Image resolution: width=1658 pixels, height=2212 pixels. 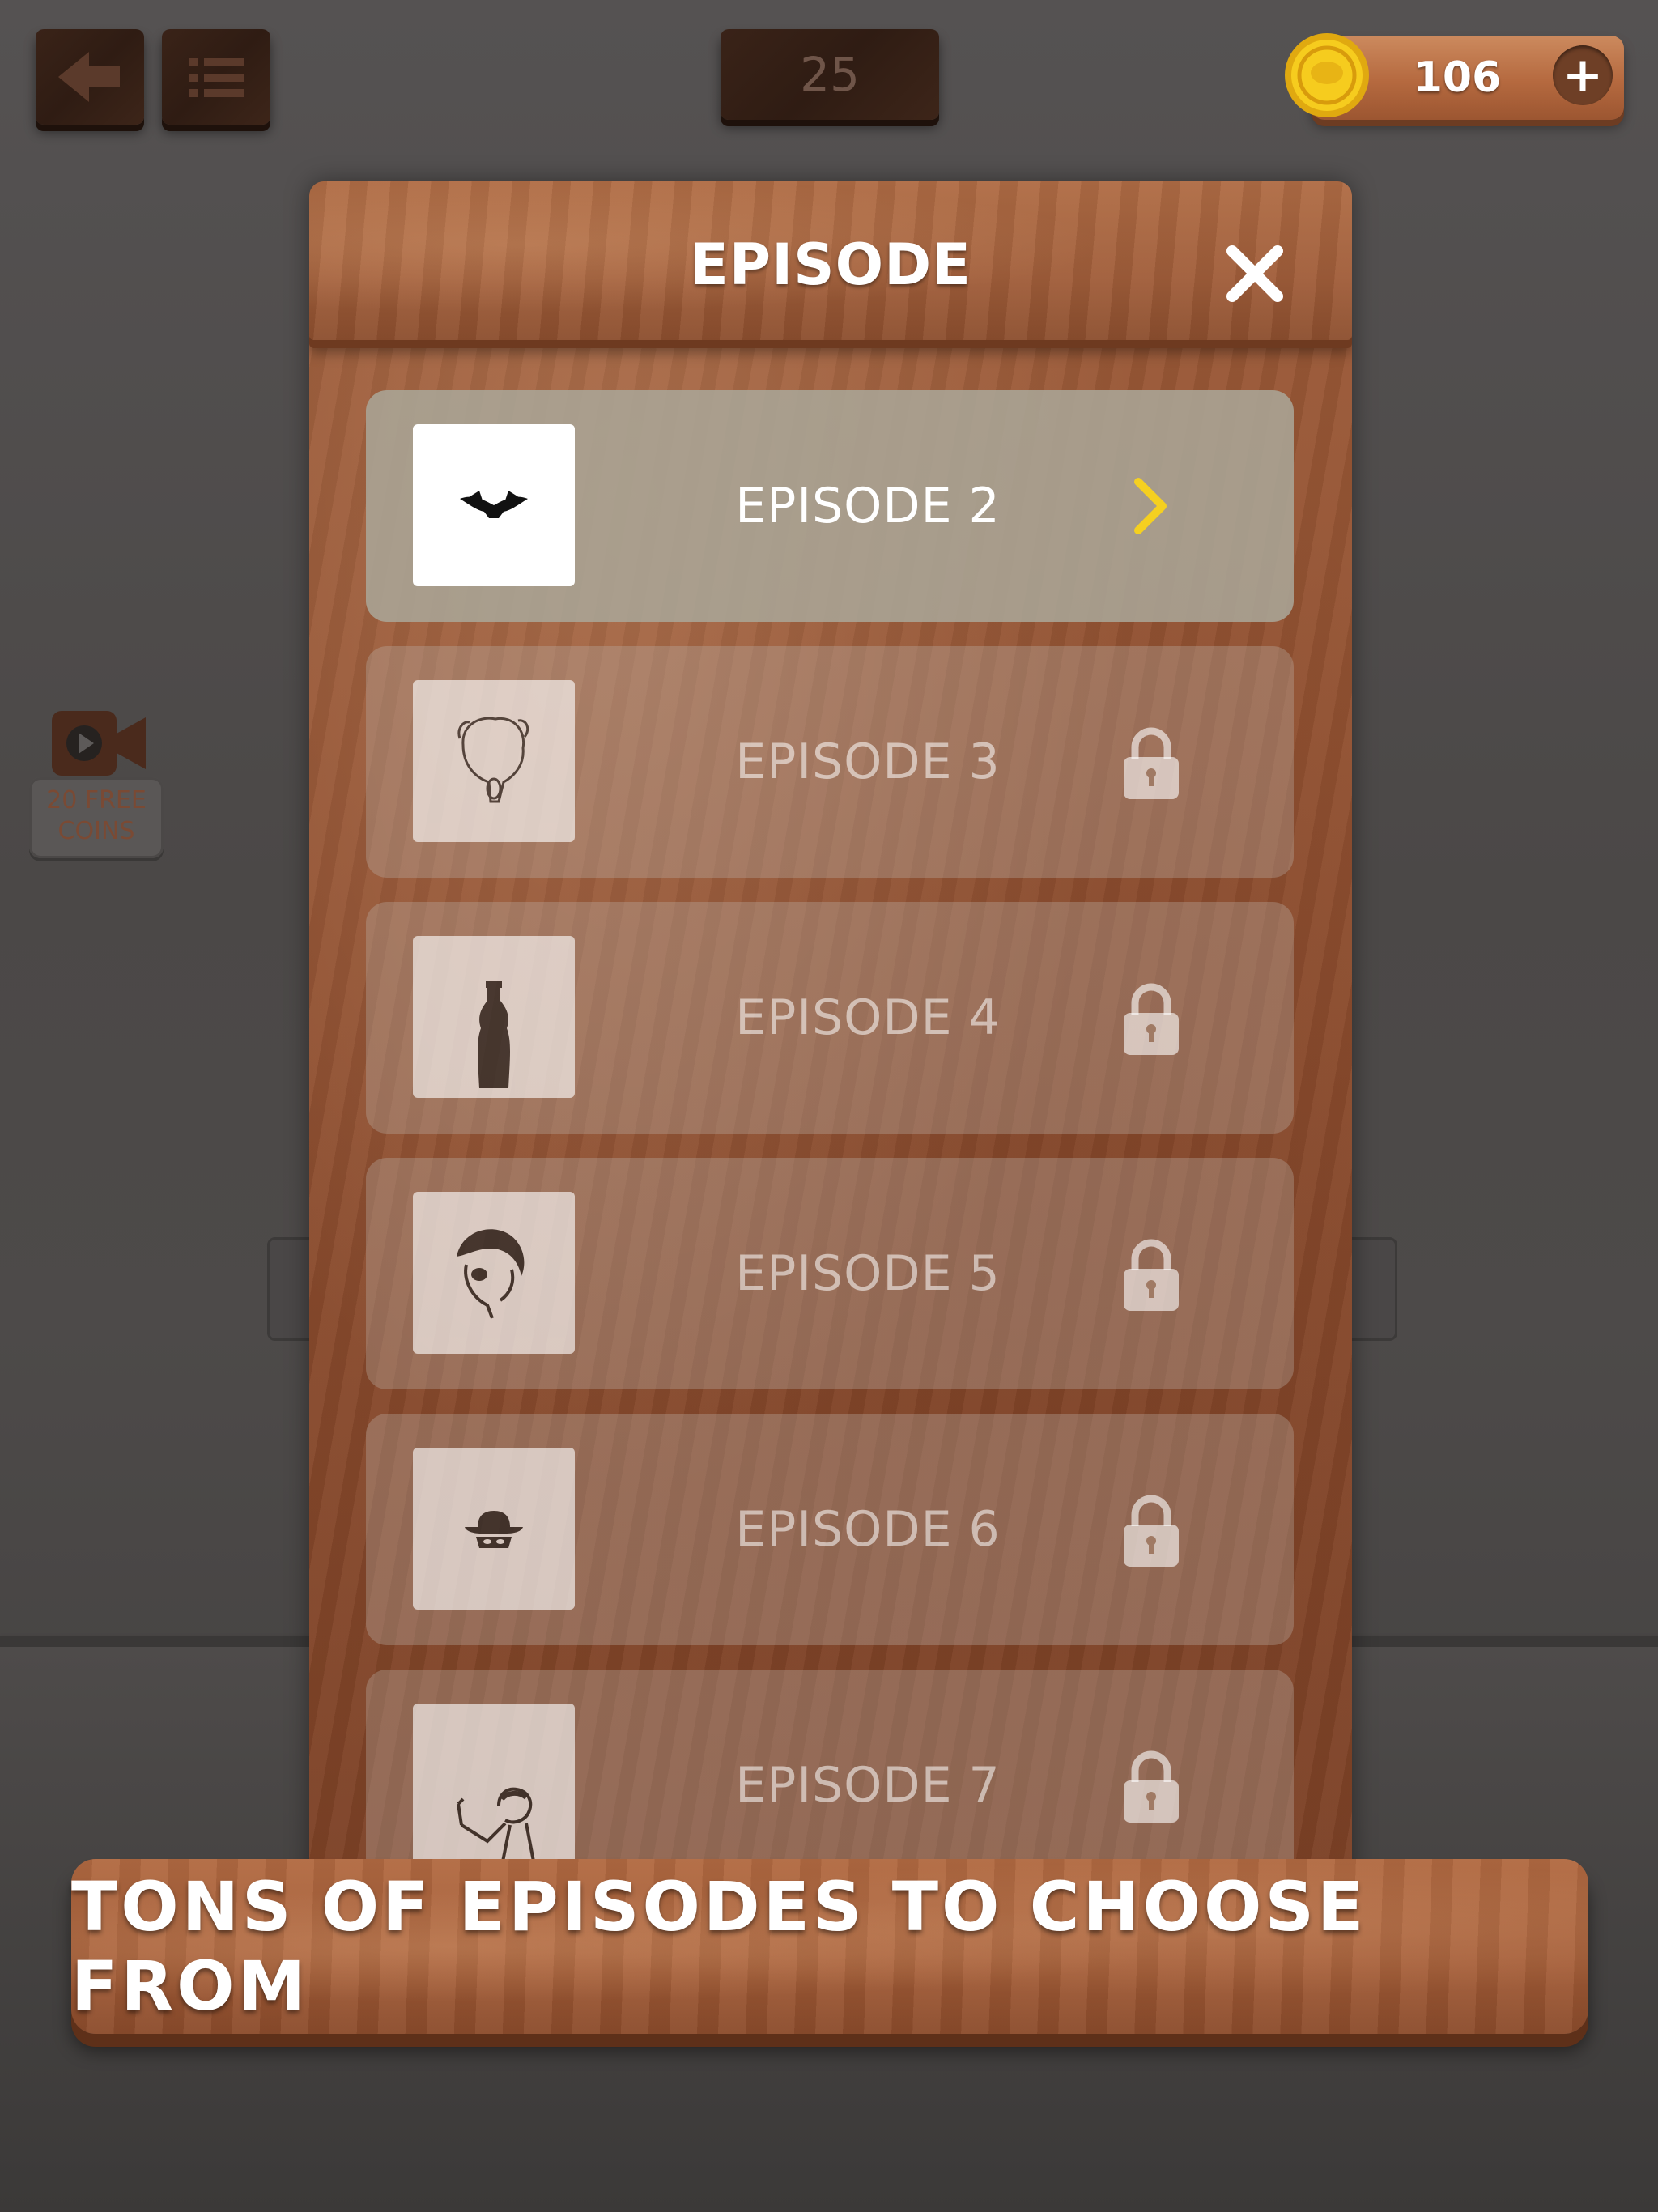 What do you see at coordinates (1327, 75) in the screenshot?
I see `gold-coin-icon` at bounding box center [1327, 75].